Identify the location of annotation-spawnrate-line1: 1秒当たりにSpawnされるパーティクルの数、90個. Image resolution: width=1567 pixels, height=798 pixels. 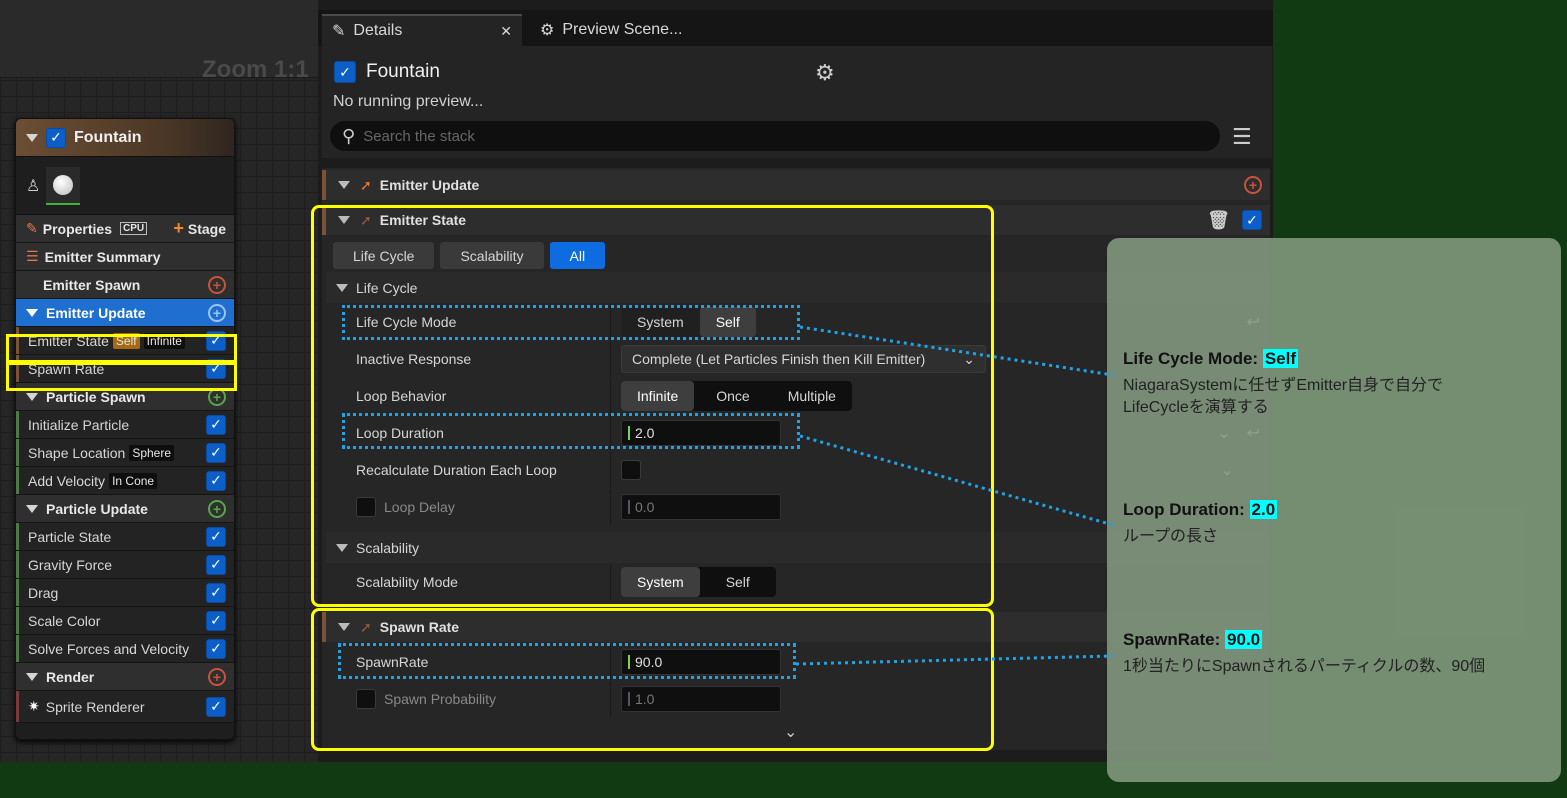
(1304, 666).